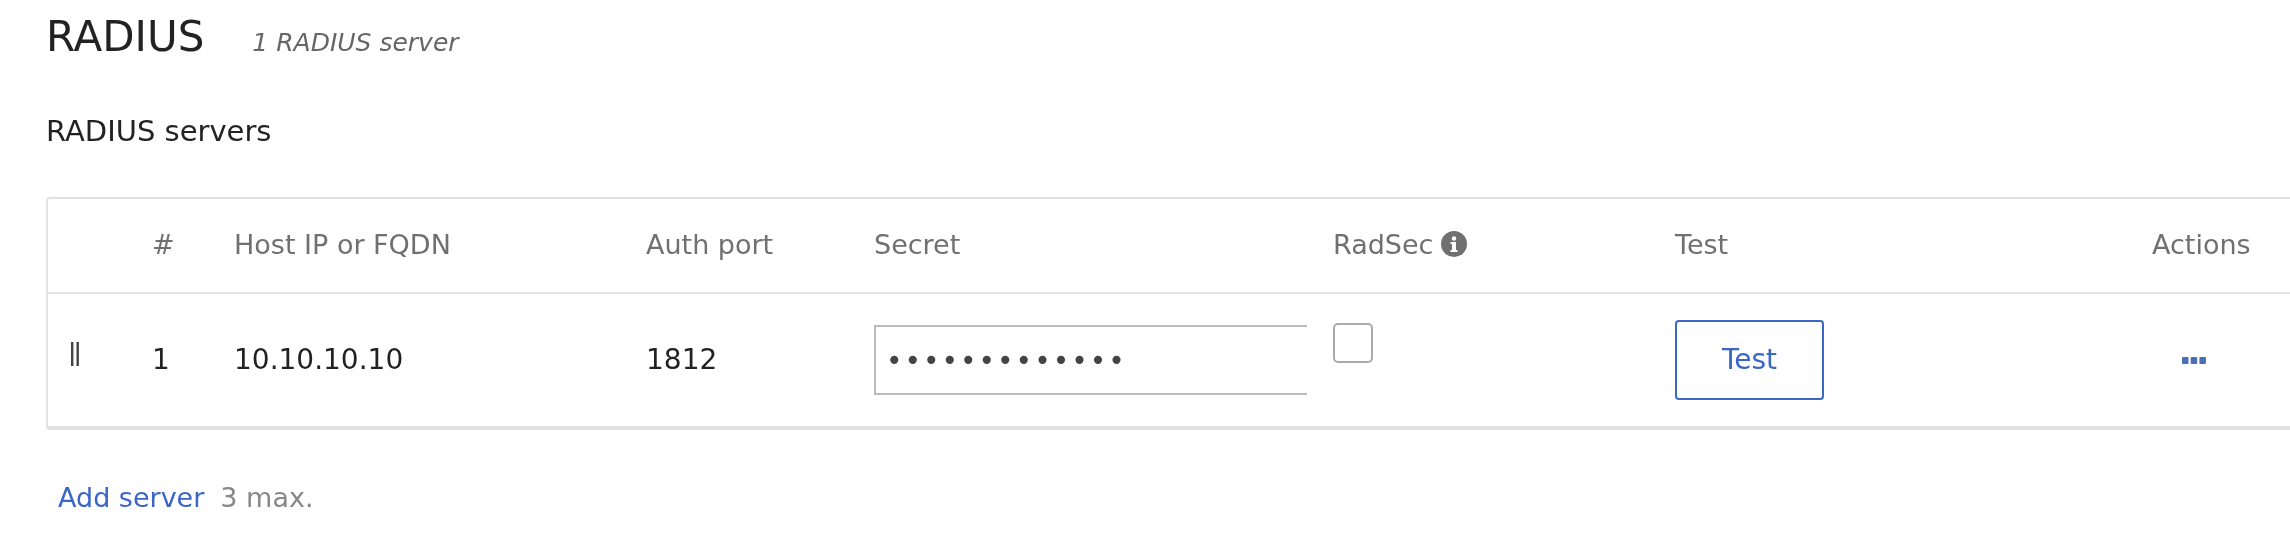  What do you see at coordinates (159, 131) in the screenshot?
I see `section-title: RADIUS servers` at bounding box center [159, 131].